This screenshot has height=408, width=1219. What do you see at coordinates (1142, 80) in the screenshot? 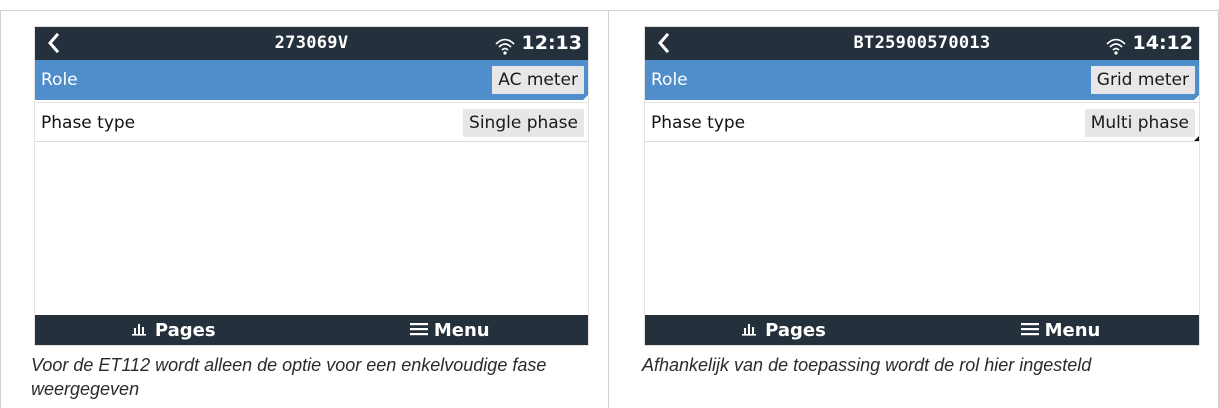
I see `role-value: Grid meter` at bounding box center [1142, 80].